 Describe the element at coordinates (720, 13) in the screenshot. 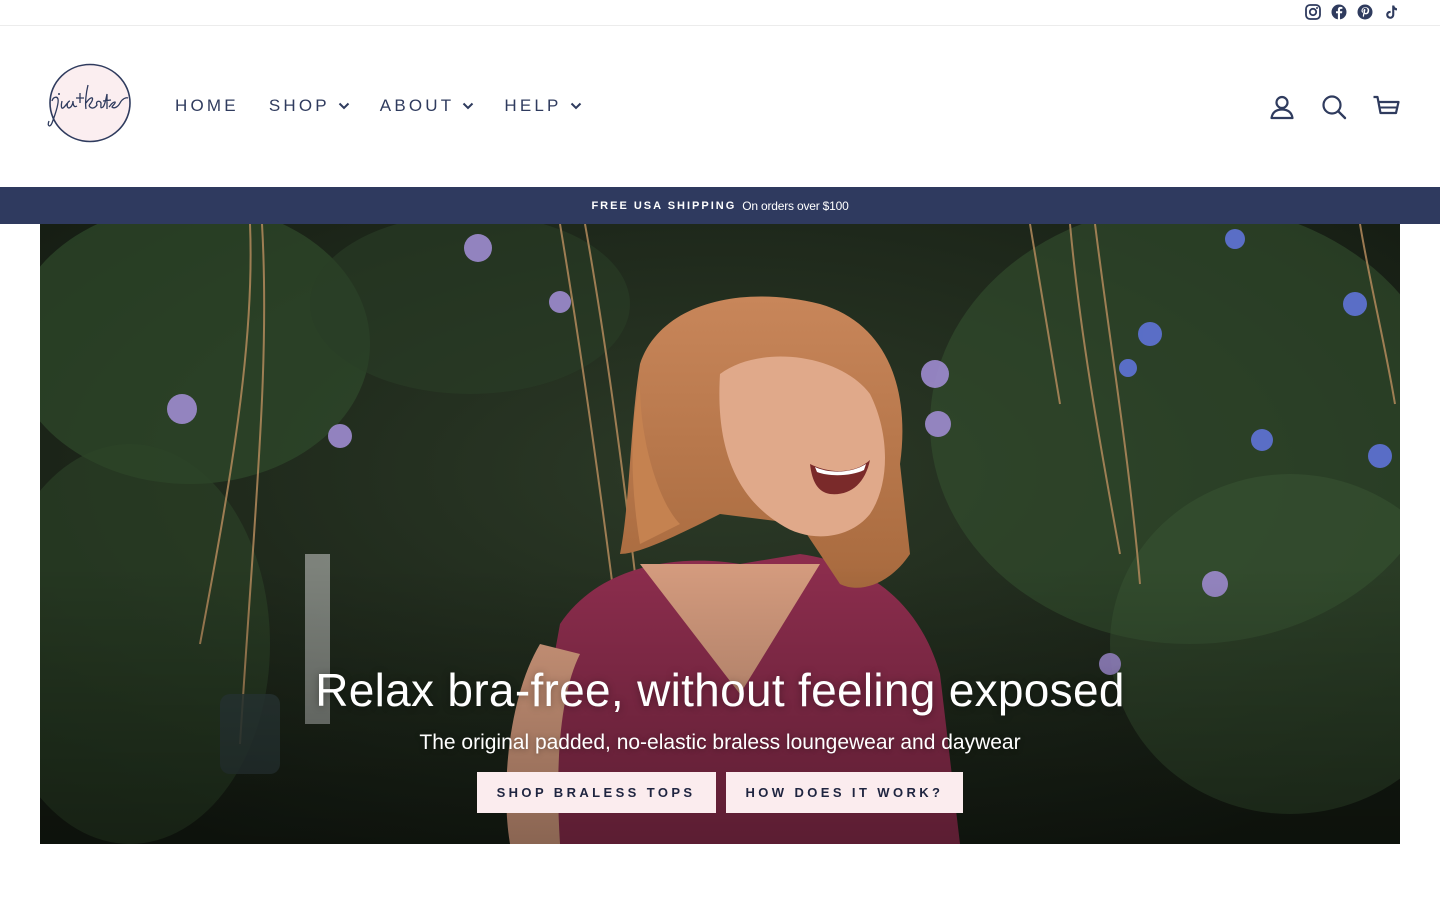

I see `social-bar` at that location.